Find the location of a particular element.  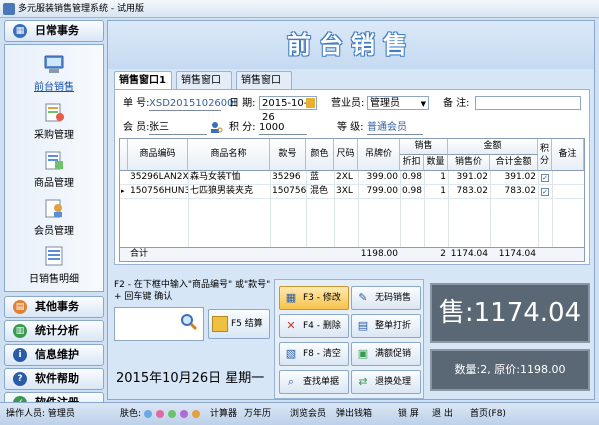

col-size-header: 尺码 is located at coordinates (346, 155).